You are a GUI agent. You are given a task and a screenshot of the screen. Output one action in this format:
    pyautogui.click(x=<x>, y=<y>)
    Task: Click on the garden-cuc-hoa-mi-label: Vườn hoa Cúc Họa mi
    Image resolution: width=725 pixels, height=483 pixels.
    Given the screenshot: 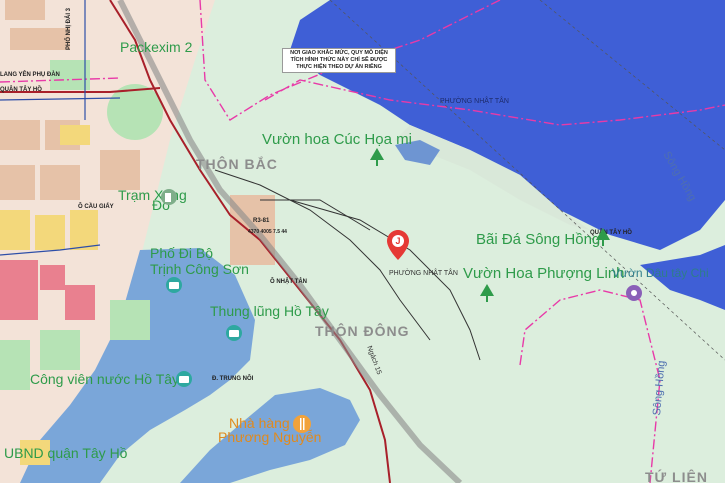 What is the action you would take?
    pyautogui.click(x=337, y=139)
    